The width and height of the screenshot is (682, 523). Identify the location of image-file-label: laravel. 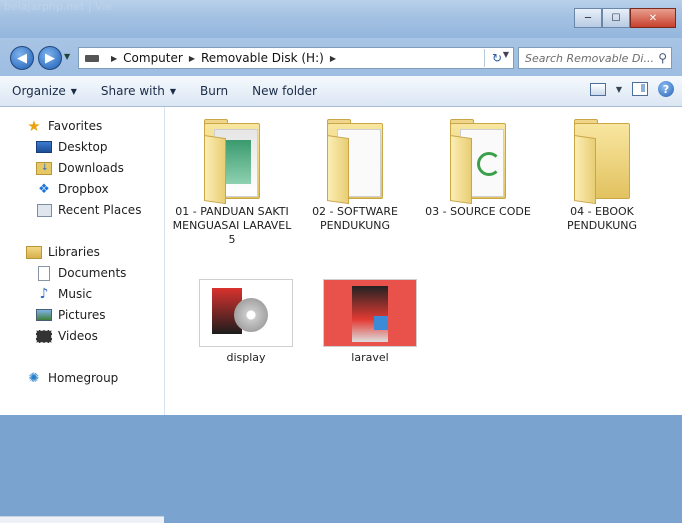
(370, 357).